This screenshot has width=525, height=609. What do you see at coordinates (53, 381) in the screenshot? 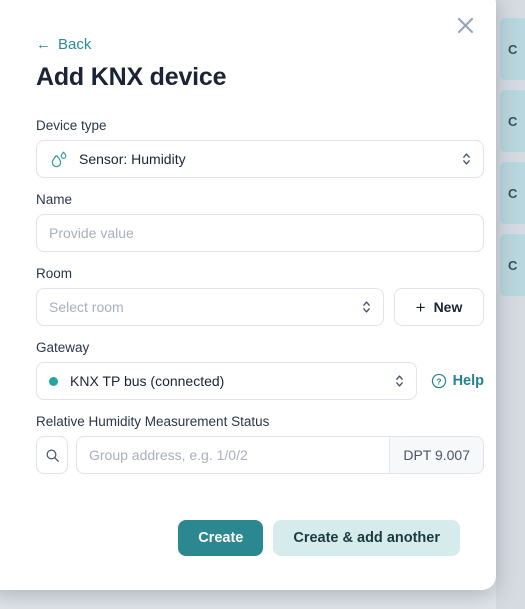
I see `connected-status-dot` at bounding box center [53, 381].